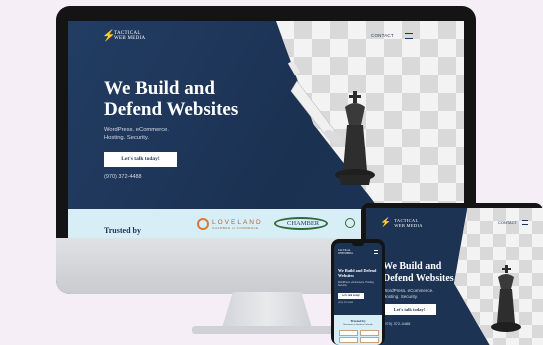  I want to click on hamburger-menu-icon, so click(409, 36).